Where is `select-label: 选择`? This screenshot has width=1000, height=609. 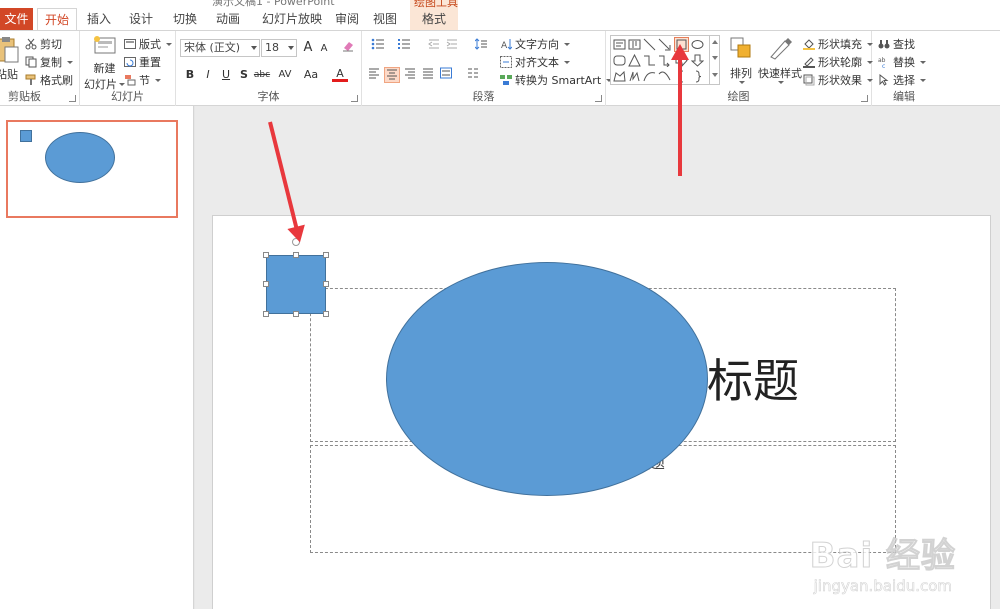 select-label: 选择 is located at coordinates (904, 80).